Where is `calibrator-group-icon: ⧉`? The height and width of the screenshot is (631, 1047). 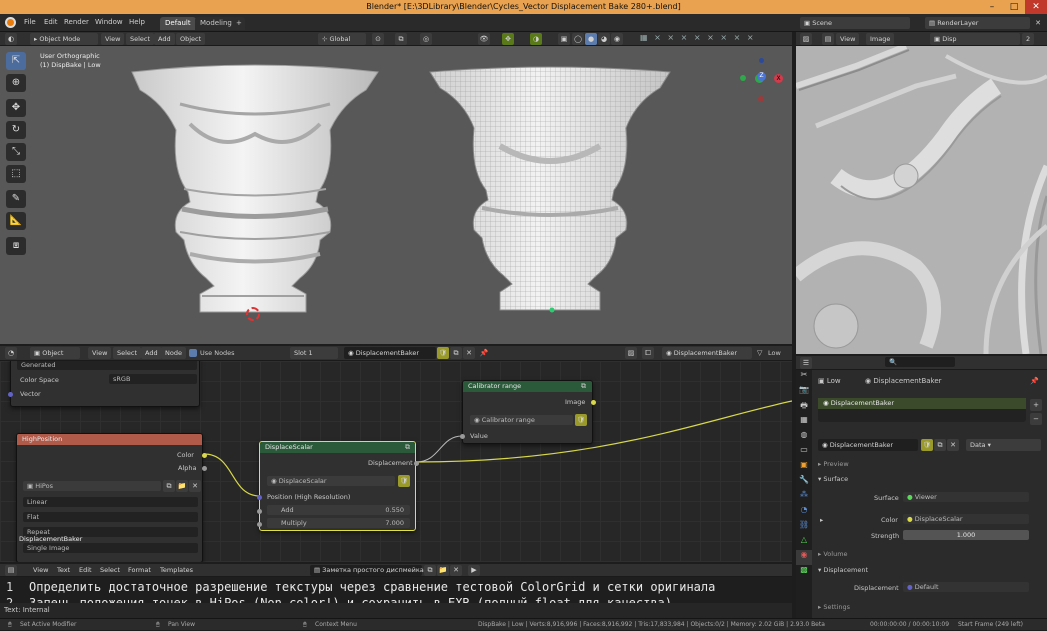 calibrator-group-icon: ⧉ is located at coordinates (583, 386).